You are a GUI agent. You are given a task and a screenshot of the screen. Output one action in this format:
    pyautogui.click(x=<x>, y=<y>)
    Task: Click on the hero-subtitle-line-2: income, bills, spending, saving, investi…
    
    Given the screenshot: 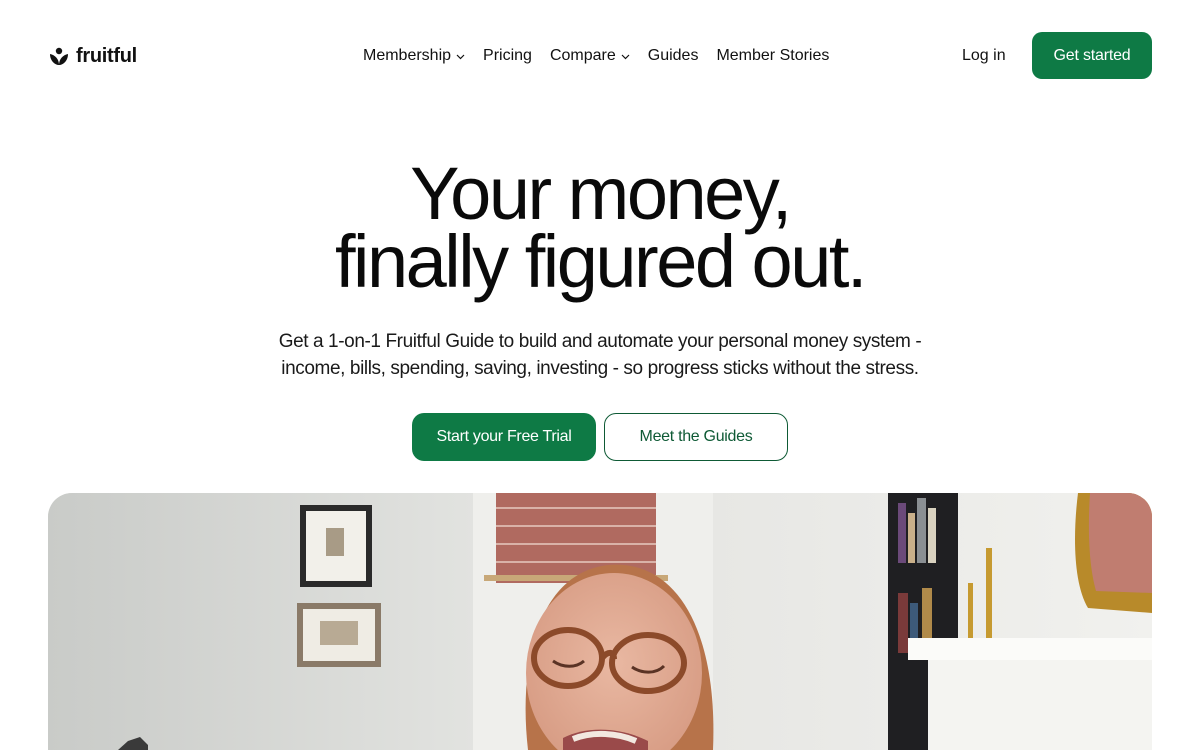 What is the action you would take?
    pyautogui.click(x=600, y=368)
    